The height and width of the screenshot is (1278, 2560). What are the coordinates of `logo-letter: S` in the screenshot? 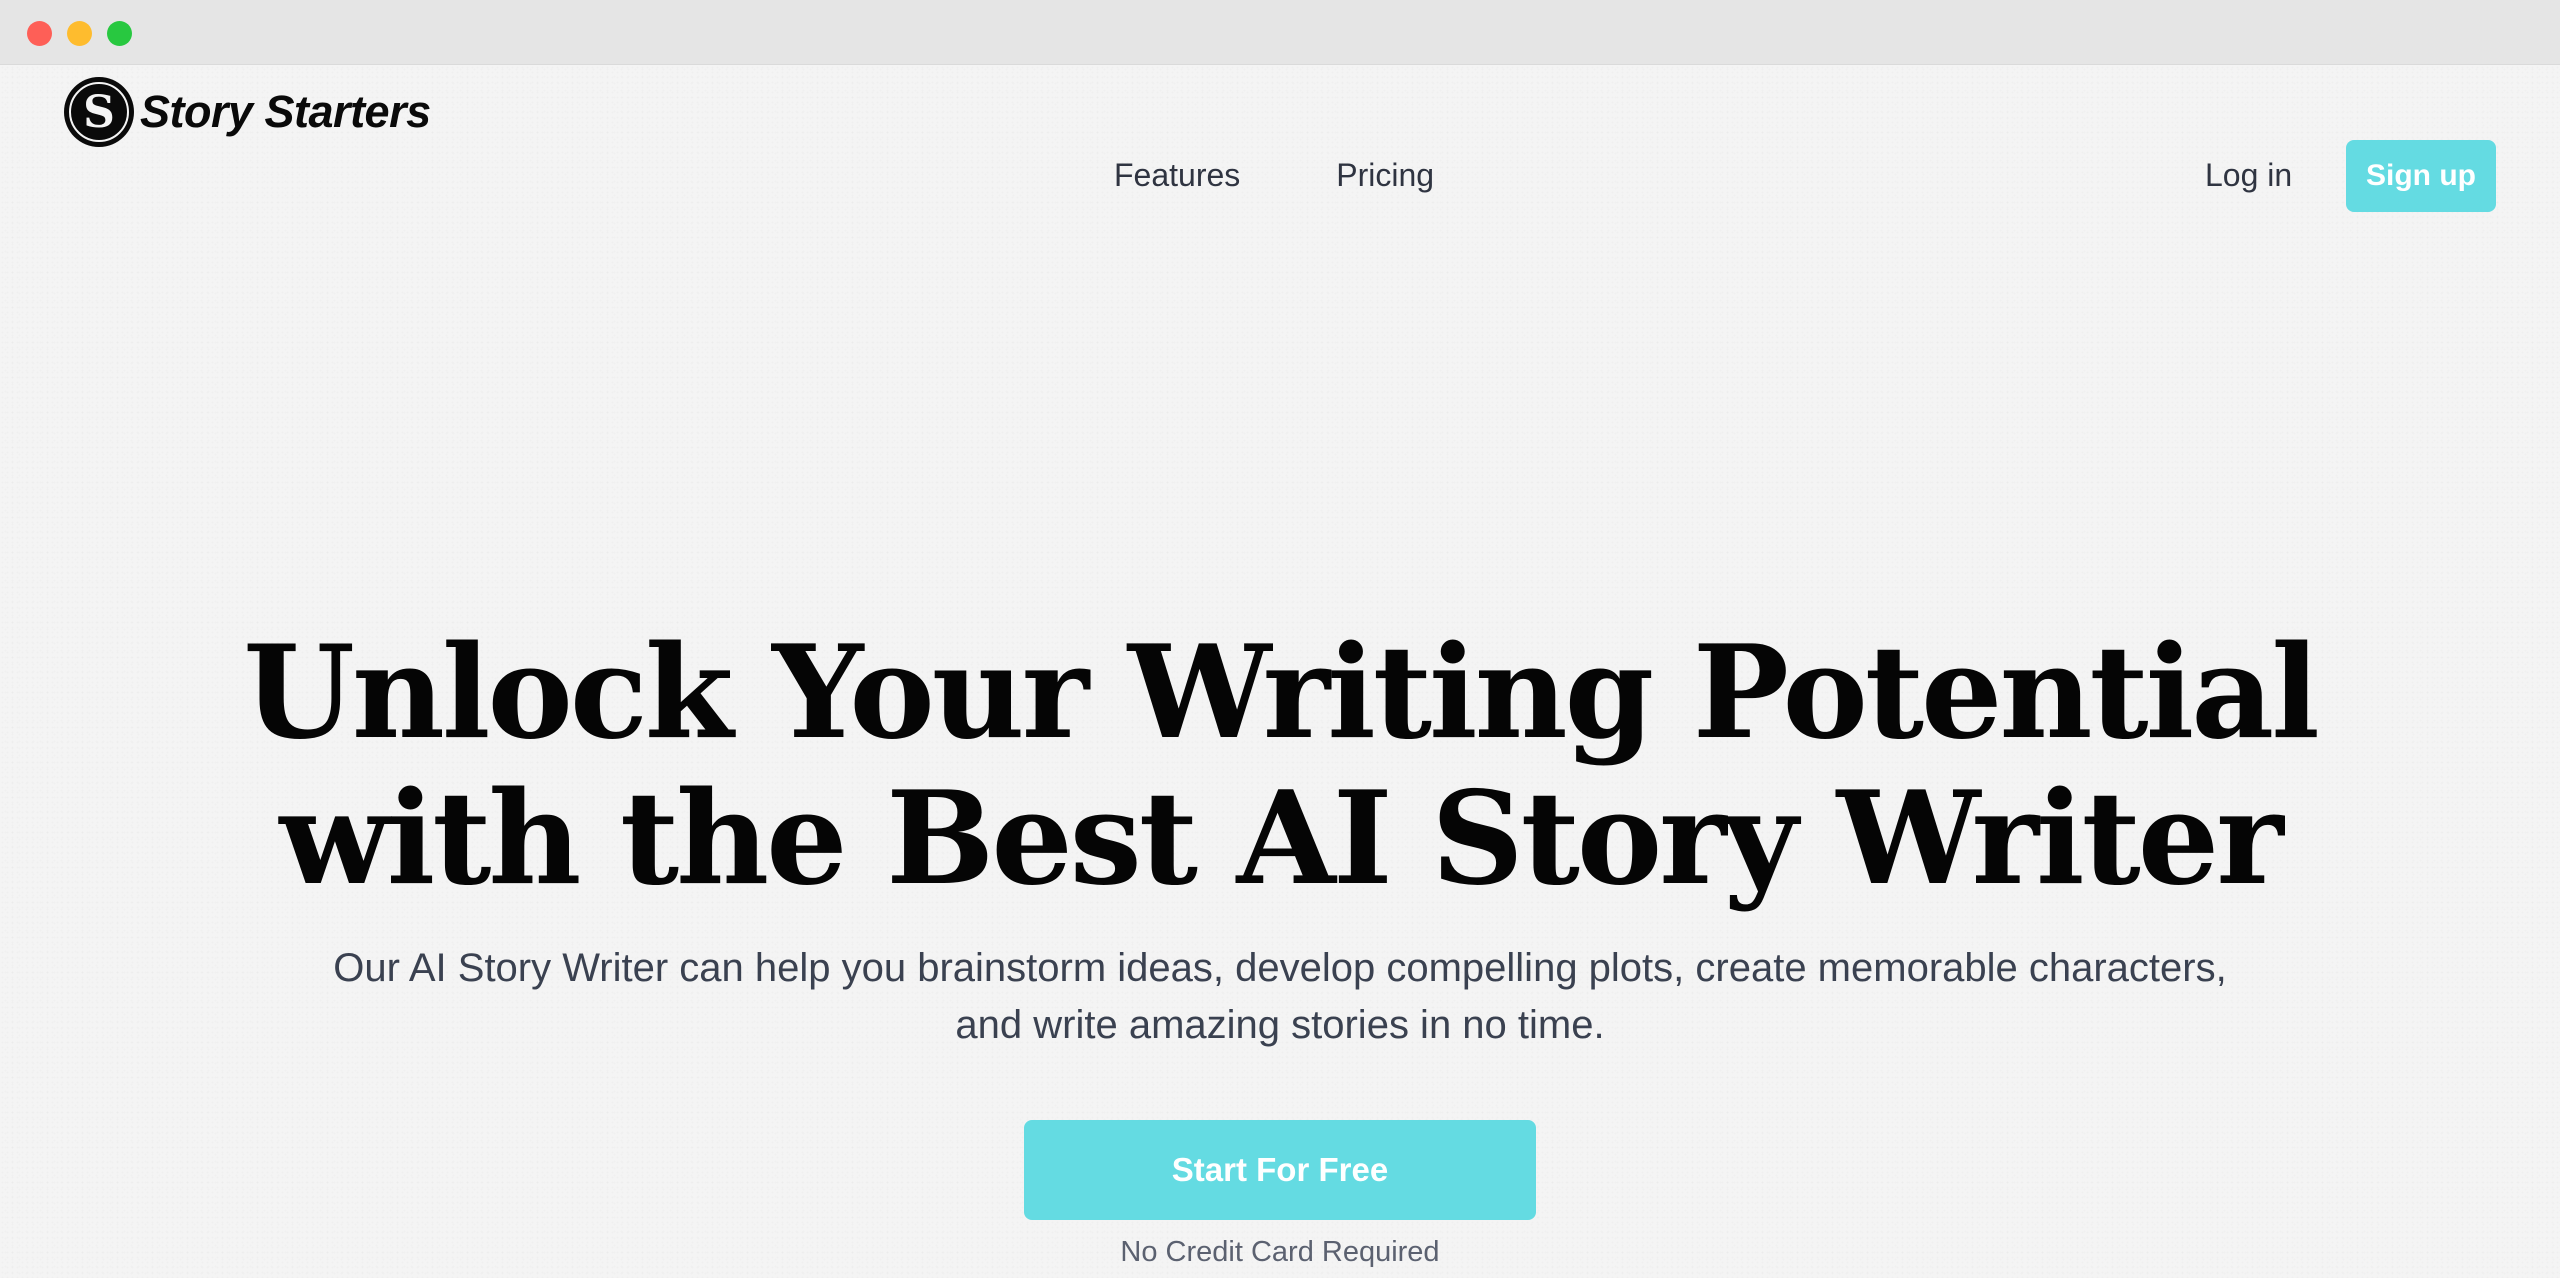 It's located at (99, 112).